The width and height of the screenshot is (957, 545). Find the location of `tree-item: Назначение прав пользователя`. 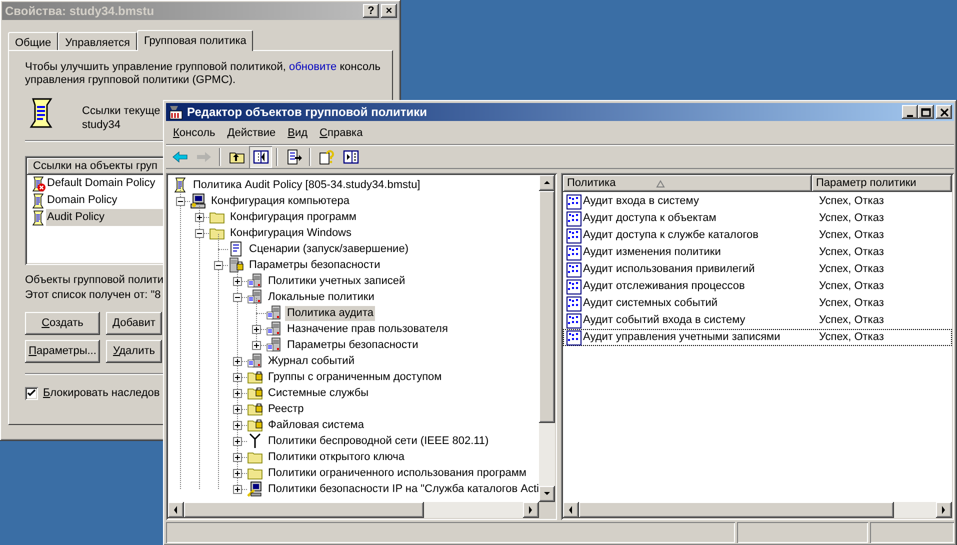

tree-item: Назначение прав пользователя is located at coordinates (367, 329).